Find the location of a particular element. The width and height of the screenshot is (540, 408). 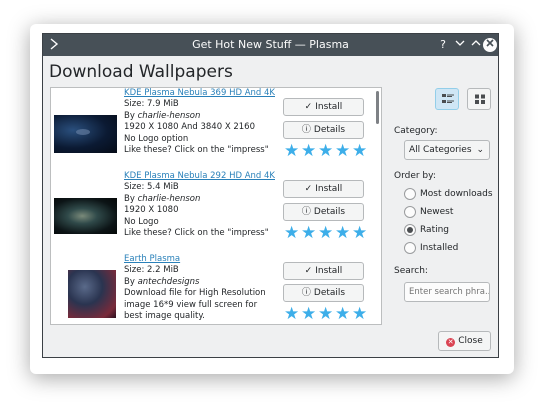

radio-label: Installed is located at coordinates (439, 248).